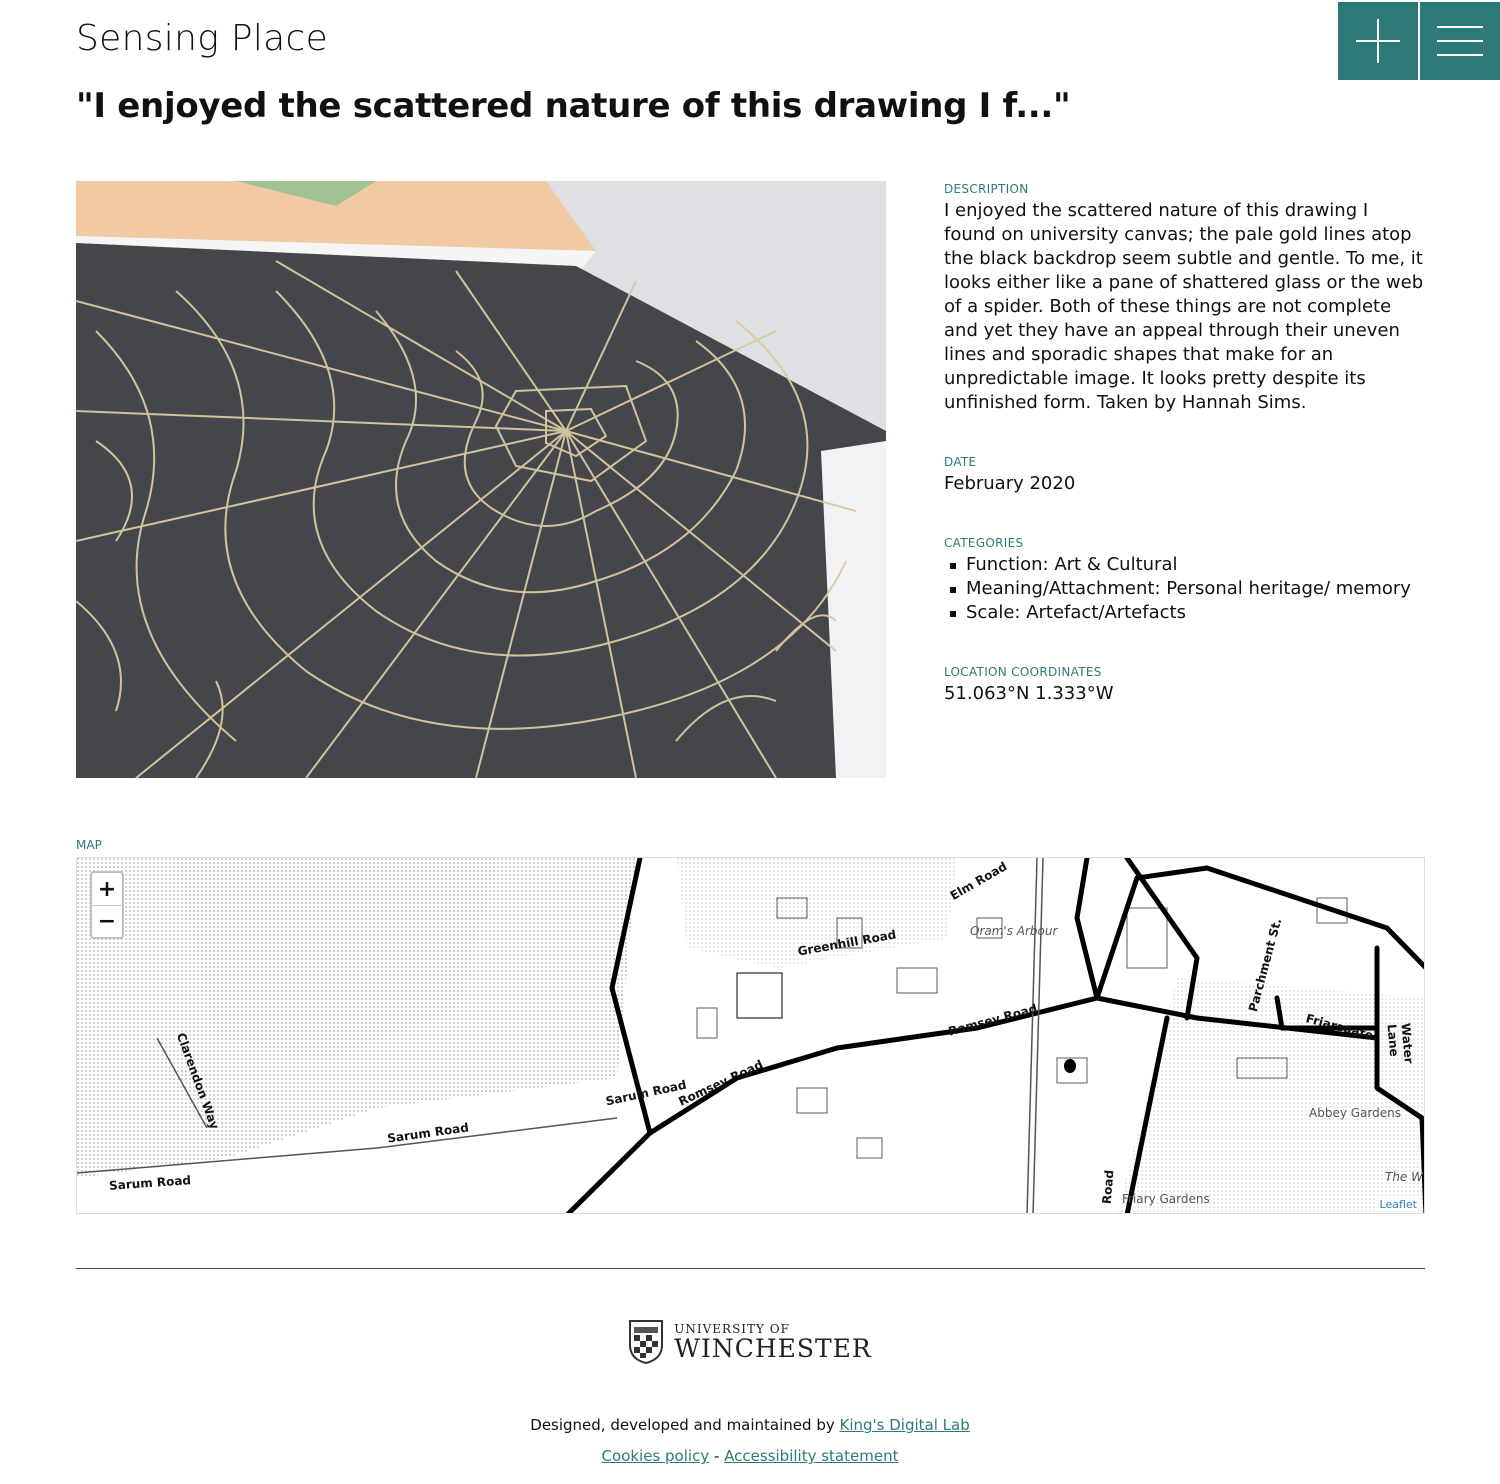 This screenshot has height=1484, width=1500. I want to click on zoom-in-button: +, so click(107, 889).